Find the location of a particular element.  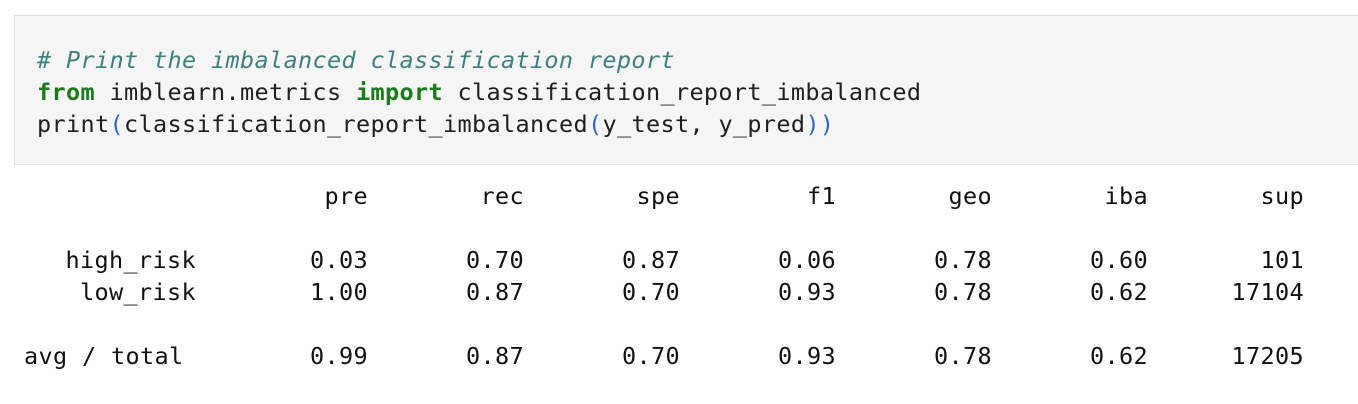

cell-low-risk-iba: 0.62 is located at coordinates (1119, 292).